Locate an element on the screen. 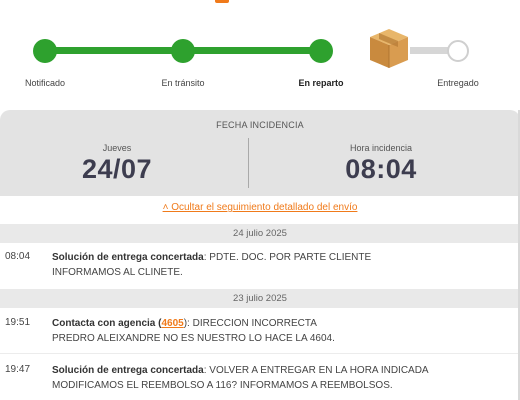 This screenshot has width=520, height=400. step-notificado-dot is located at coordinates (45, 51).